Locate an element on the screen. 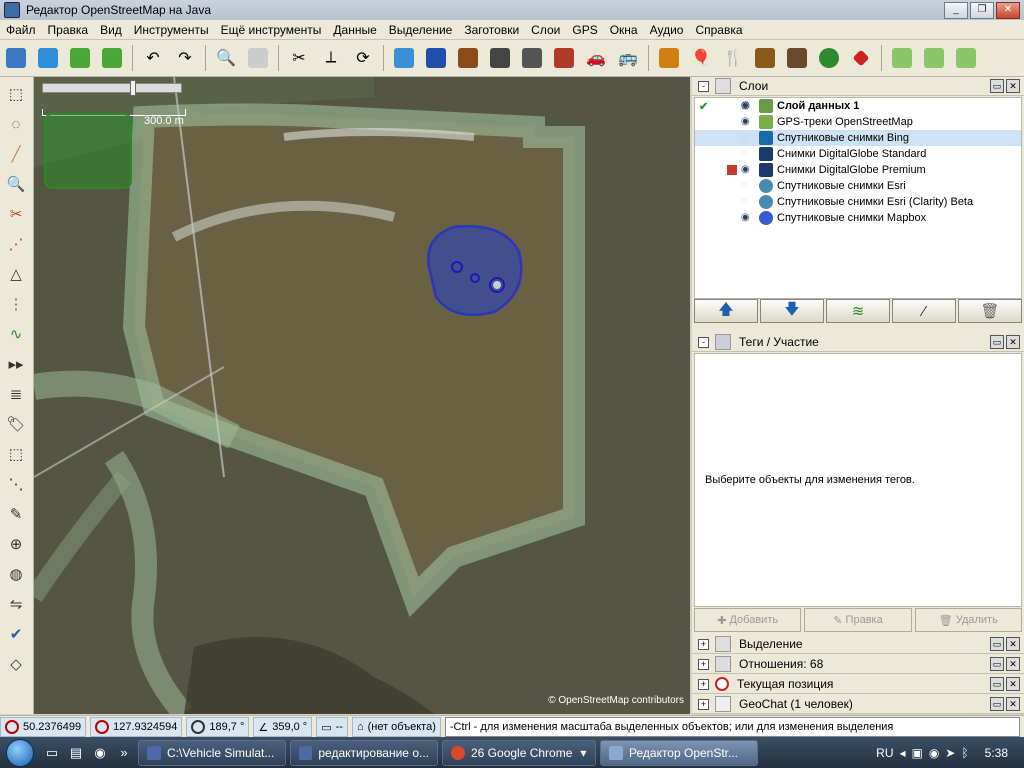 The image size is (1024, 768). menu-presets: Заготовки is located at coordinates (491, 30).